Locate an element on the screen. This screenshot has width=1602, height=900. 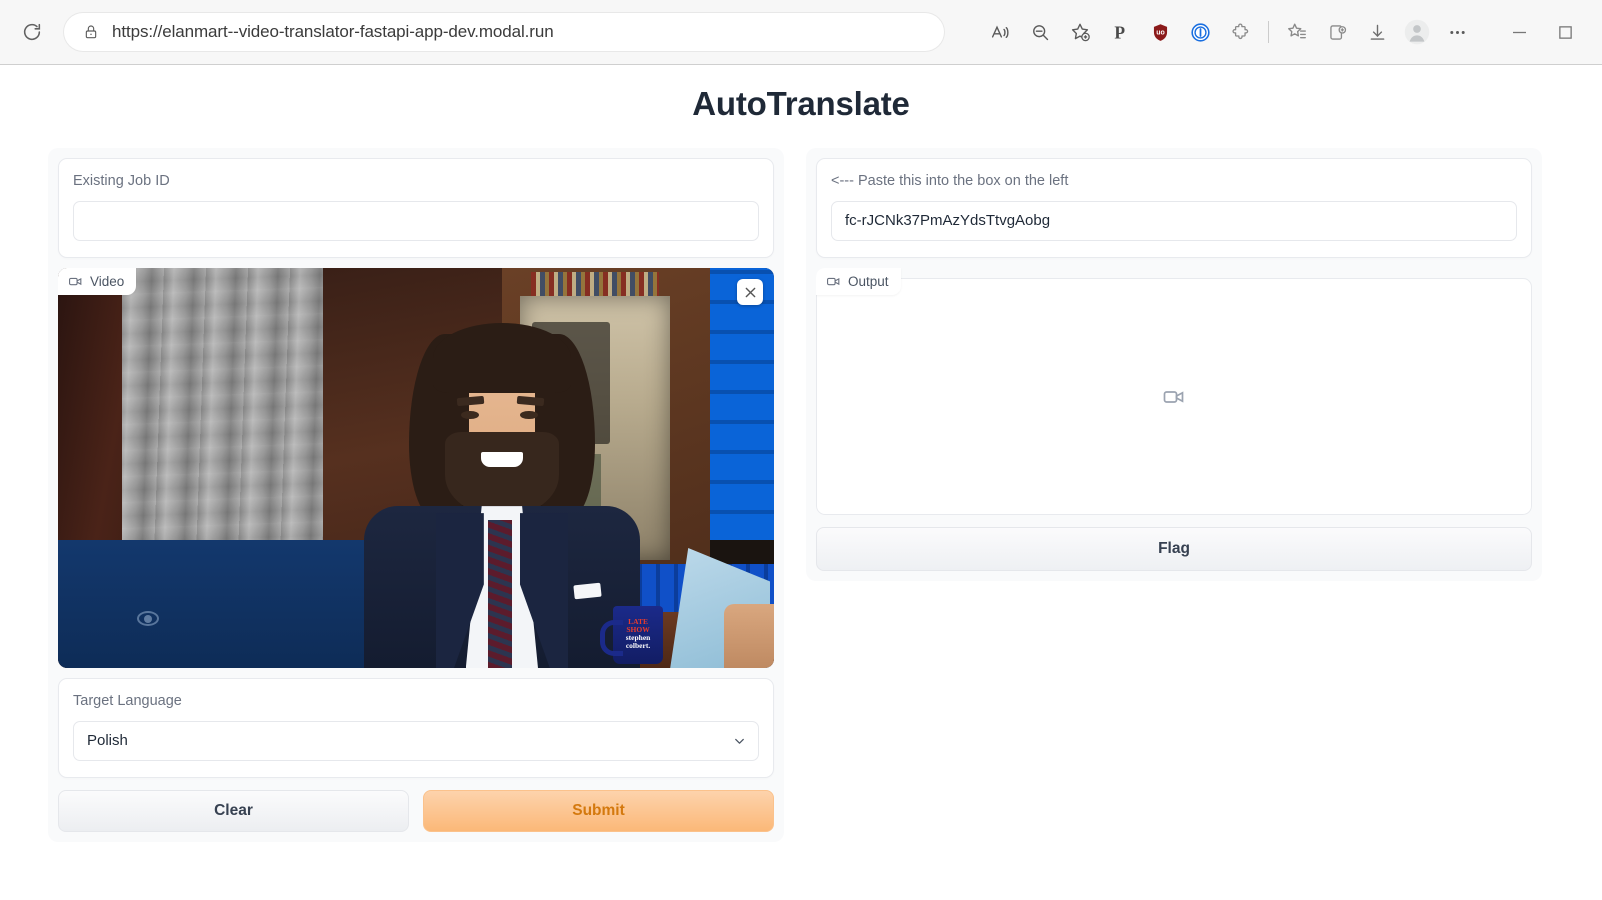
video-camera-placeholder-icon is located at coordinates (1173, 396).